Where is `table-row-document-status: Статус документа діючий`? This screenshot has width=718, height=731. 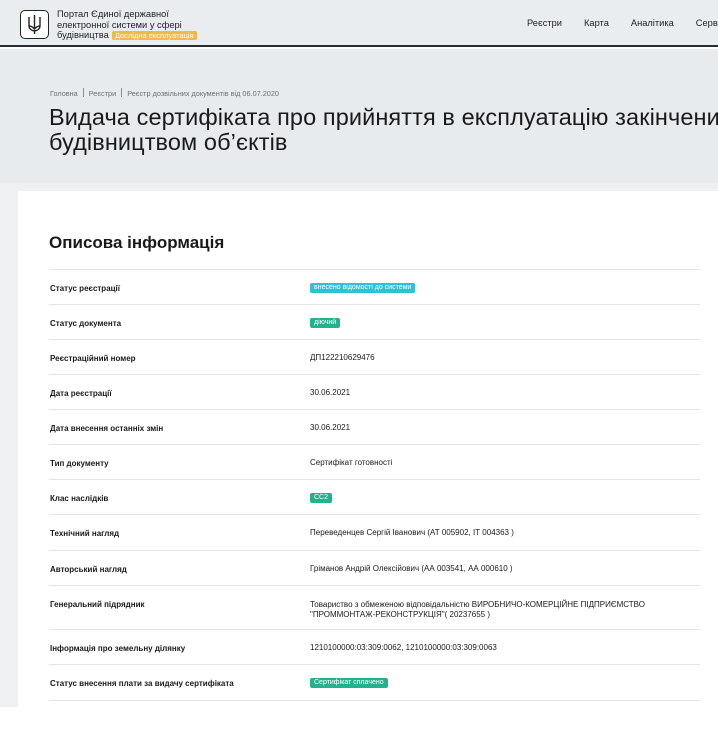 table-row-document-status: Статус документа діючий is located at coordinates (374, 322).